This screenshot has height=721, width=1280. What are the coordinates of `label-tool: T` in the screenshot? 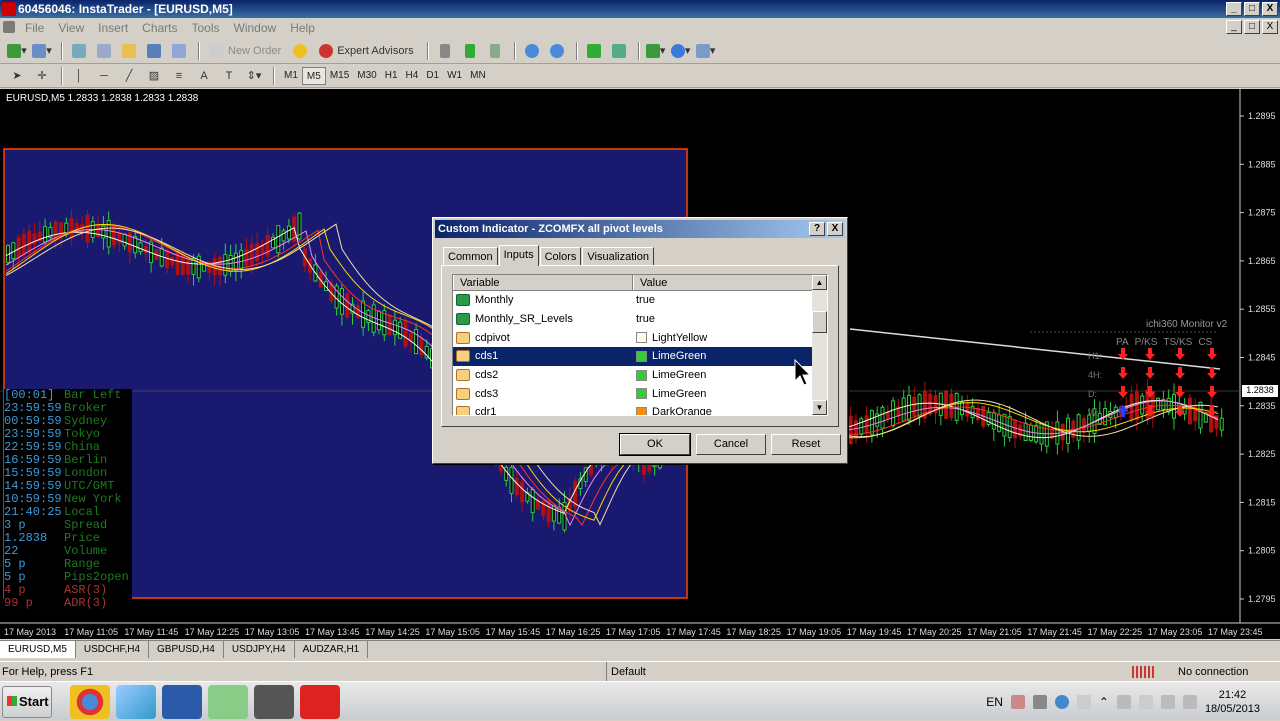 It's located at (229, 76).